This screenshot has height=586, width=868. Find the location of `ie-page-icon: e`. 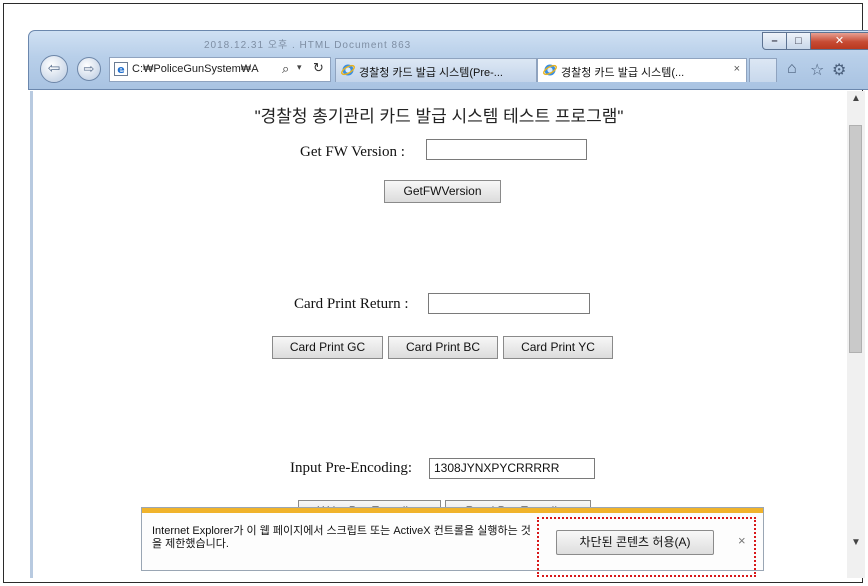

ie-page-icon: e is located at coordinates (121, 69).